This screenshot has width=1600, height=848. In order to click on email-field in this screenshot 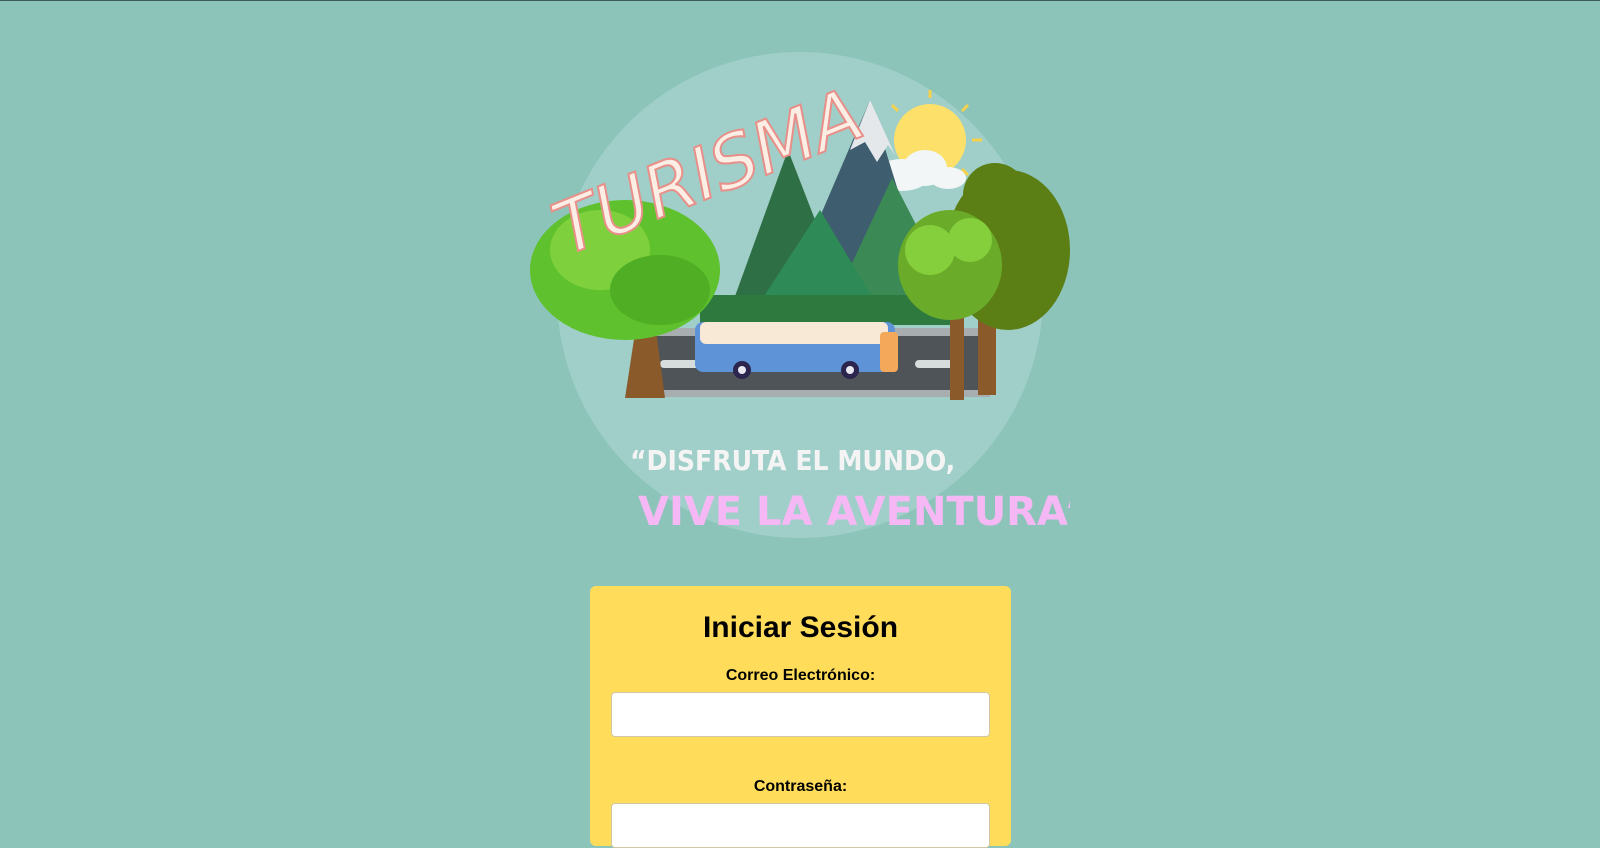, I will do `click(800, 714)`.